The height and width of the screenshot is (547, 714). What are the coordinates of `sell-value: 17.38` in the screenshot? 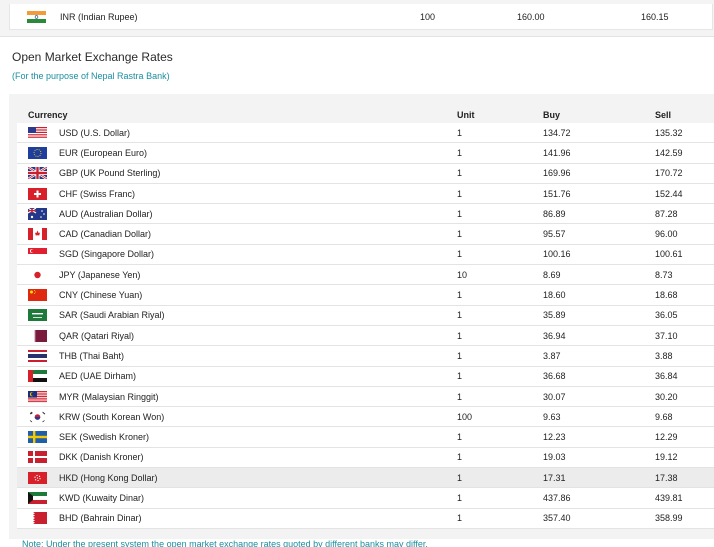 It's located at (666, 477).